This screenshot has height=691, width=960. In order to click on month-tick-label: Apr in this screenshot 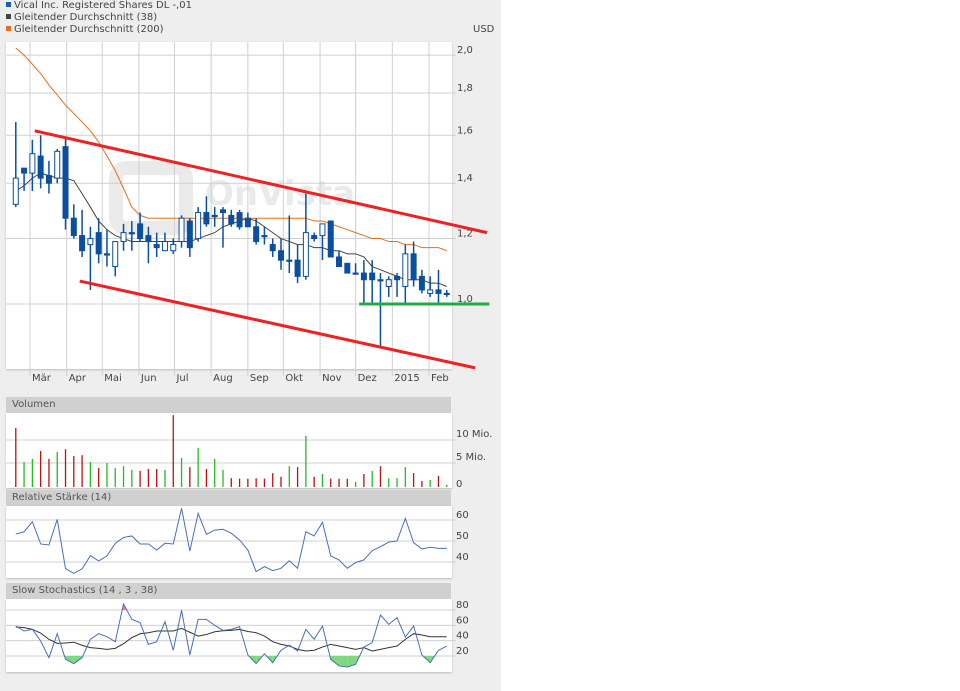, I will do `click(78, 378)`.